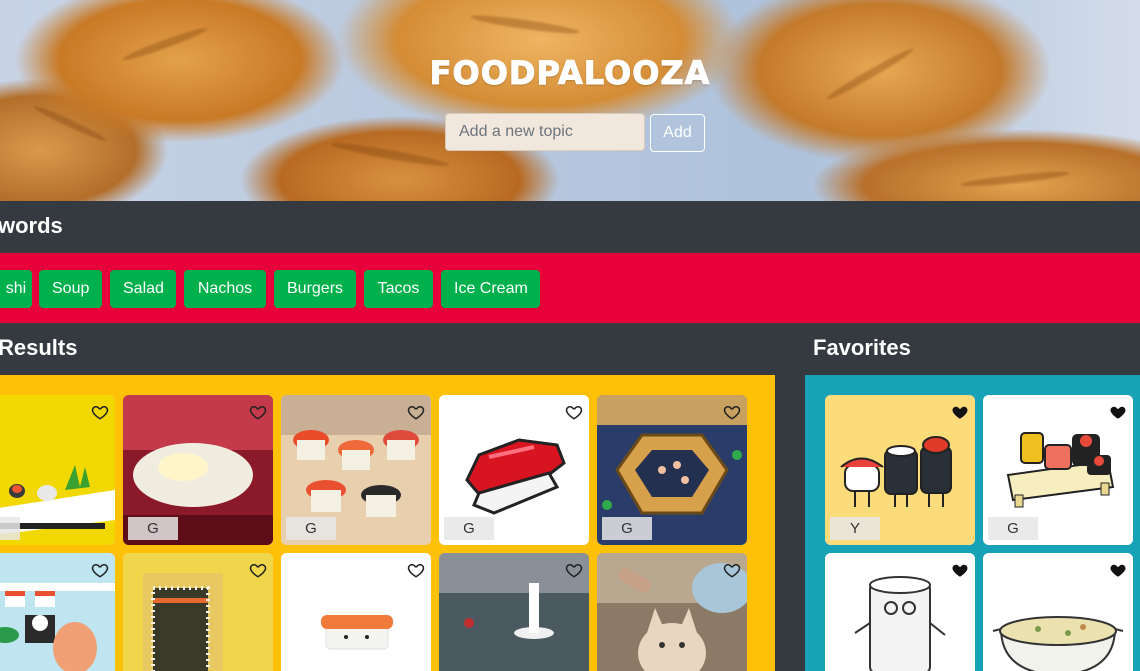 The image size is (1140, 671). Describe the element at coordinates (855, 528) in the screenshot. I see `rating-badge: Y` at that location.